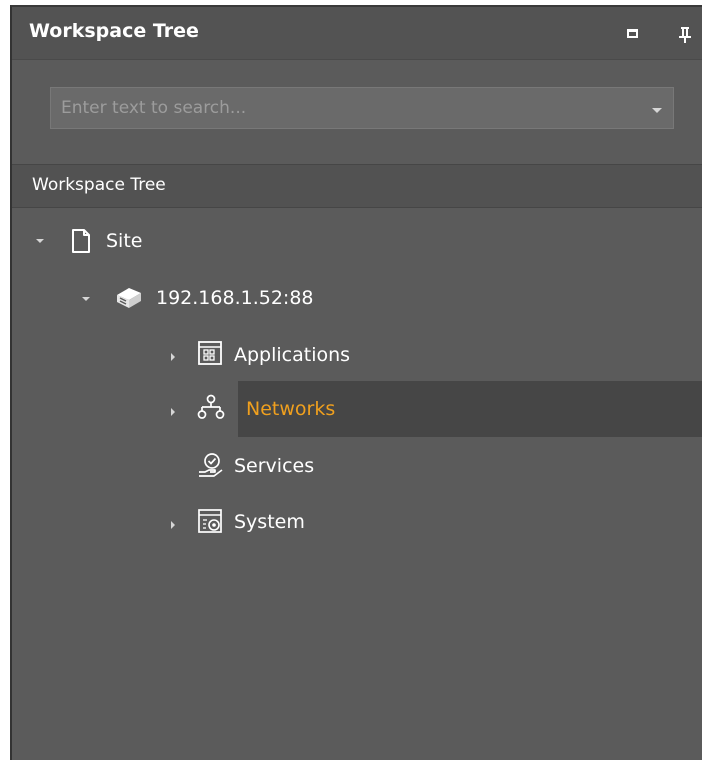  I want to click on tree-item-label: 192.168.1.52:88, so click(235, 298).